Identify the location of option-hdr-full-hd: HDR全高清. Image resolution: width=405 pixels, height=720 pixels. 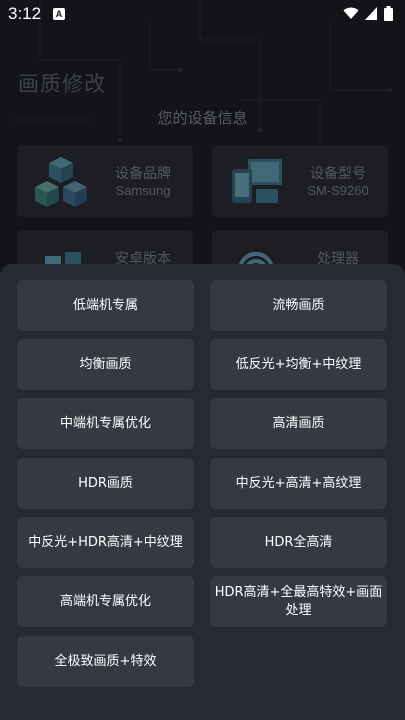
(298, 542).